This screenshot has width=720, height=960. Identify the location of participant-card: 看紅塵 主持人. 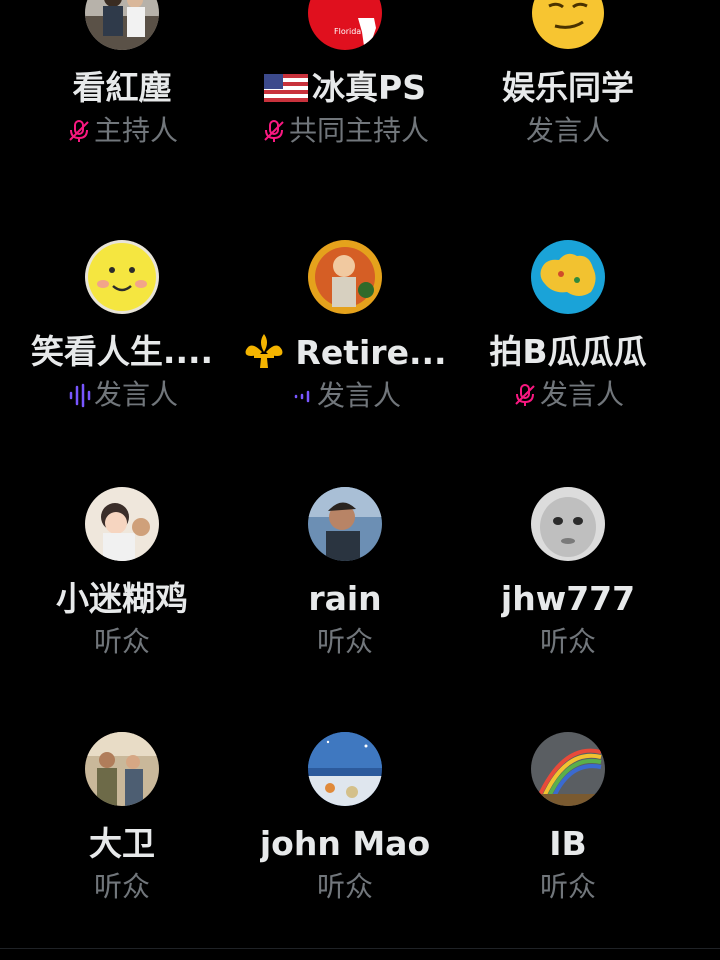
(122, 74).